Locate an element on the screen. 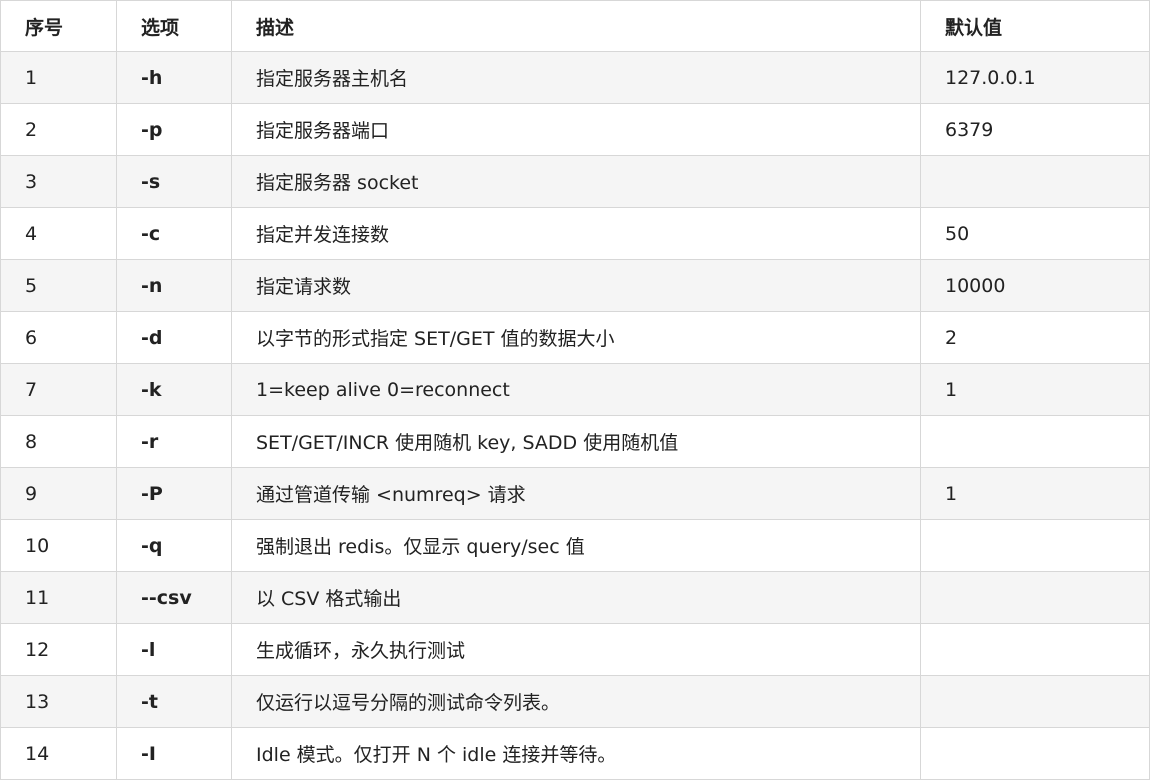  cell-description: 1=keep alive 0=reconnect is located at coordinates (576, 389).